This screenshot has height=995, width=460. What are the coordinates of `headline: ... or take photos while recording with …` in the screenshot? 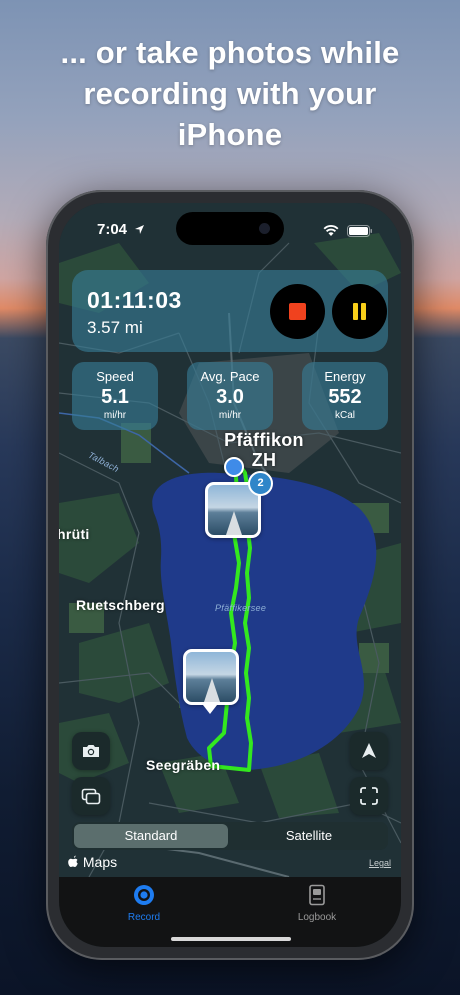 It's located at (230, 93).